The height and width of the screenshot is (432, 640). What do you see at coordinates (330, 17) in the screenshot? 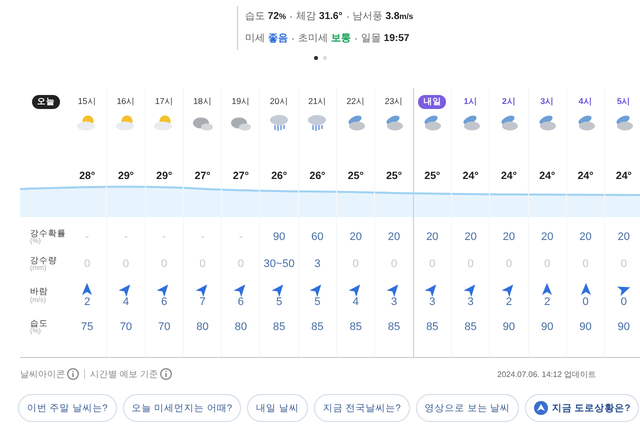
I see `summary-value: 31.6°` at bounding box center [330, 17].